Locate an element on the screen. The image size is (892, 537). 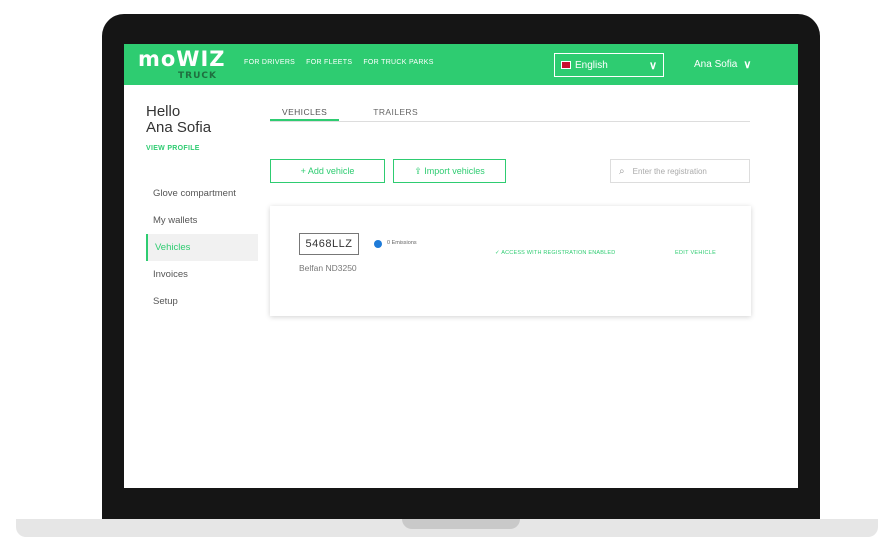
license-plate: 5468LLZ is located at coordinates (329, 244).